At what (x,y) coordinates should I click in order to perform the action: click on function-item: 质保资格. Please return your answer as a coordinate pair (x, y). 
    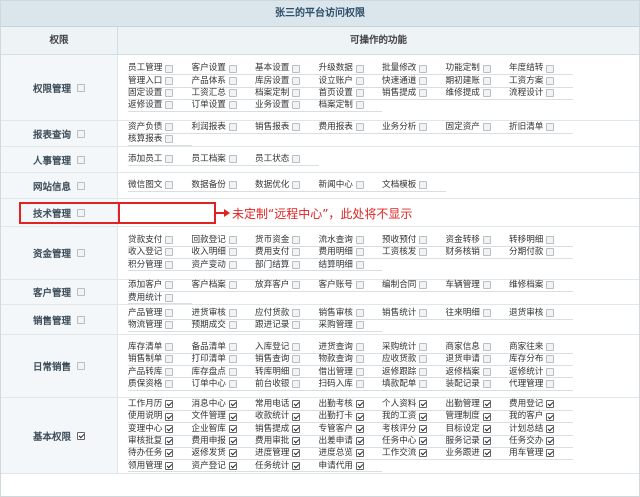
    Looking at the image, I should click on (160, 384).